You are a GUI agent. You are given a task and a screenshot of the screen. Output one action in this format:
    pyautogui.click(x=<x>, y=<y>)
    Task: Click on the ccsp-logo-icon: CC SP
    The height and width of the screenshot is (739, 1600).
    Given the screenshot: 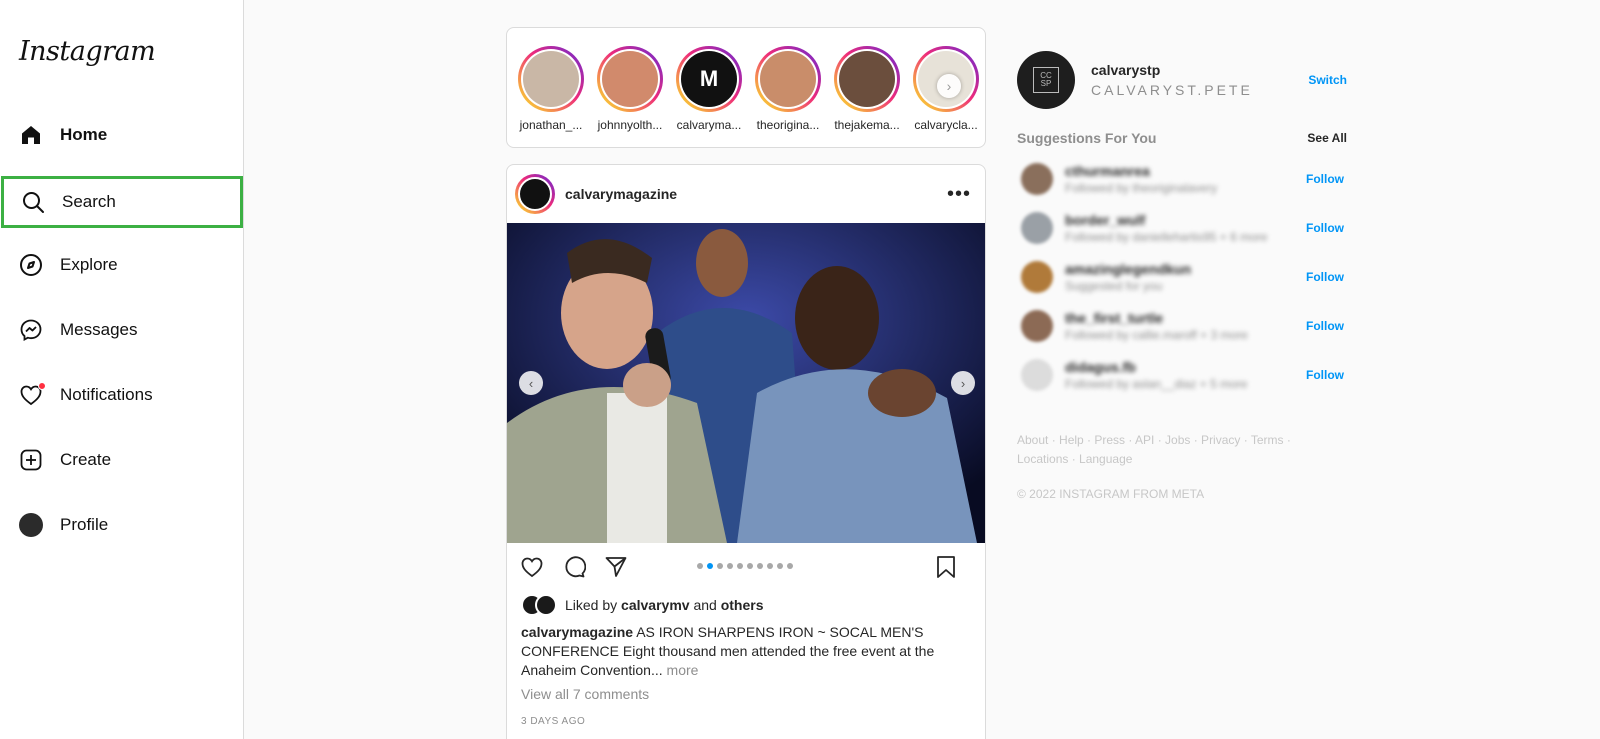 What is the action you would take?
    pyautogui.click(x=1046, y=80)
    